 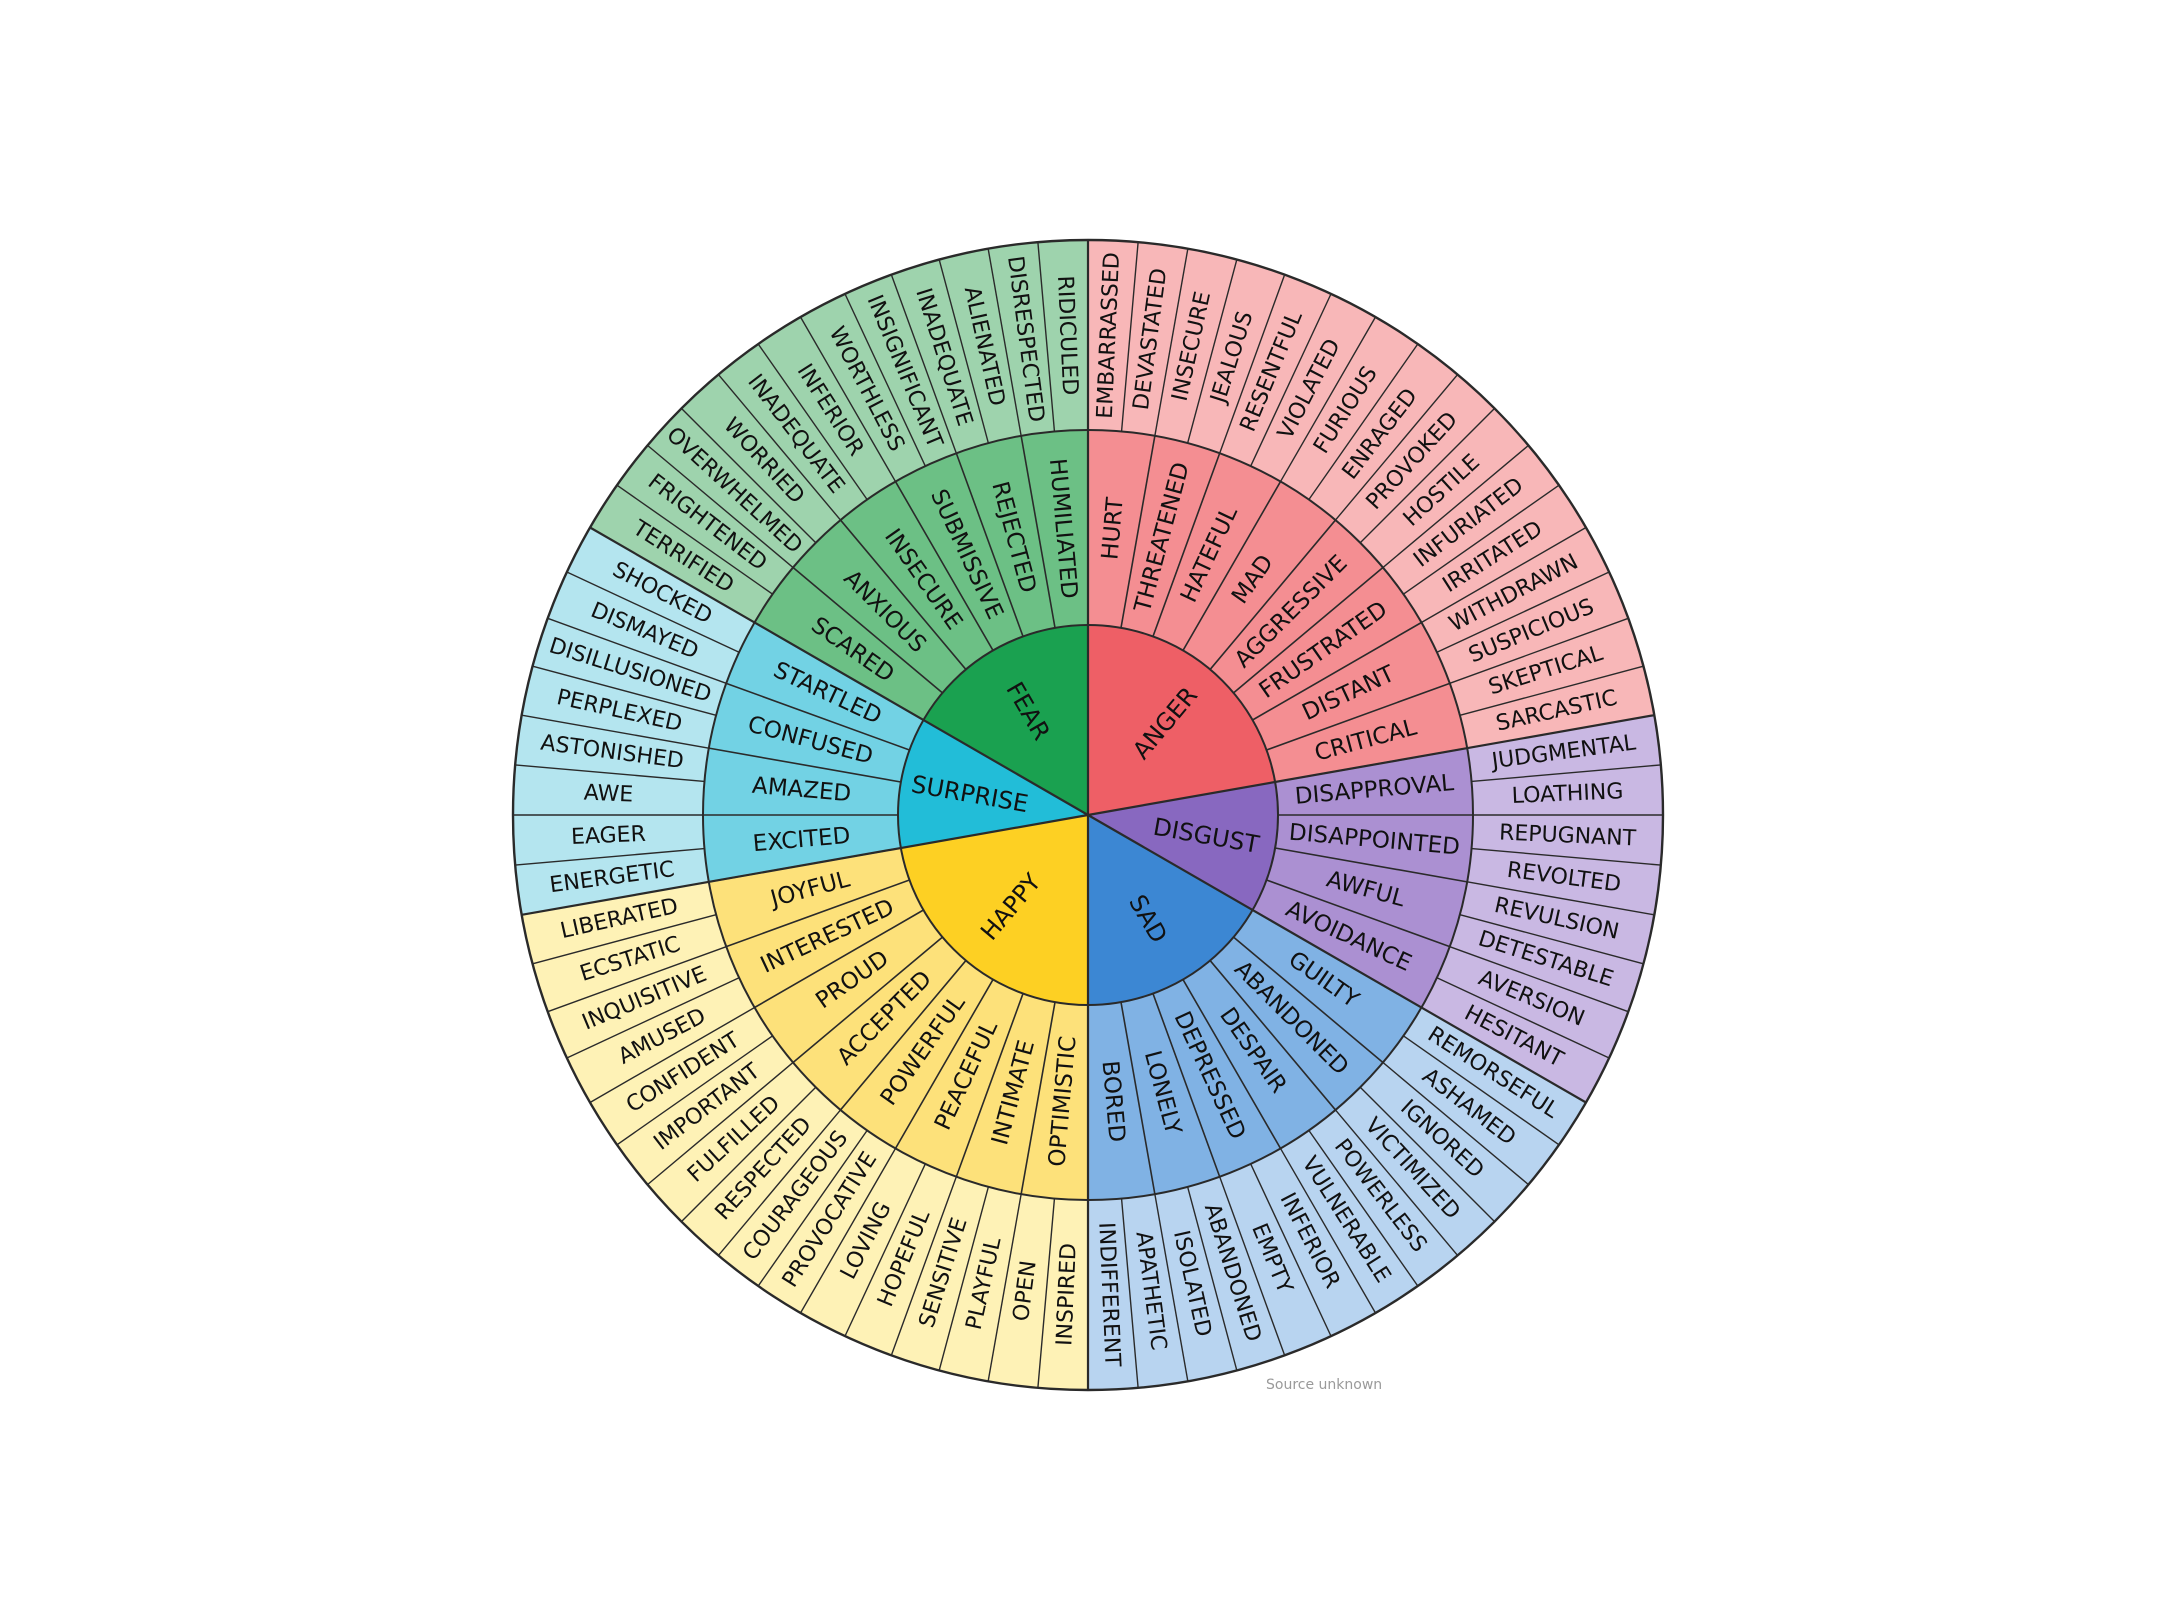 I want to click on outer-label-awe: AWE, so click(x=608, y=793).